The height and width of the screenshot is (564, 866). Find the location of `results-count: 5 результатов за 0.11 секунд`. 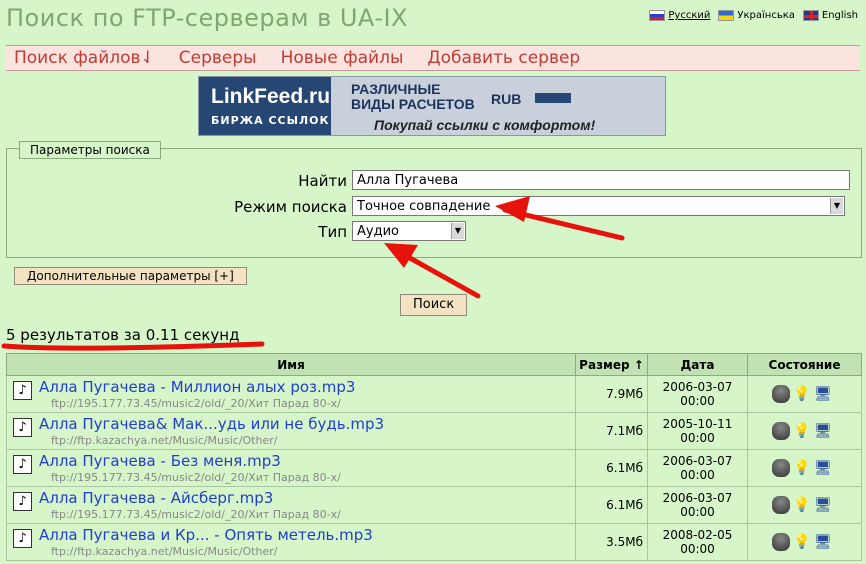

results-count: 5 результатов за 0.11 секунд is located at coordinates (123, 335).